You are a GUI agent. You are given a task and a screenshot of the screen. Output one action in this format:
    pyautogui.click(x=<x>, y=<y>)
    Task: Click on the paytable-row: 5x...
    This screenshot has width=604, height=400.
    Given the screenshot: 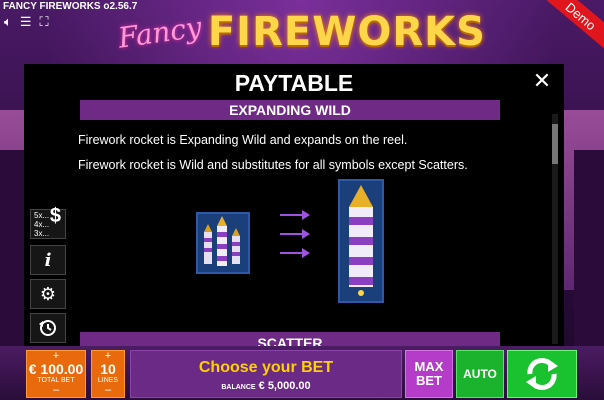 What is the action you would take?
    pyautogui.click(x=42, y=215)
    